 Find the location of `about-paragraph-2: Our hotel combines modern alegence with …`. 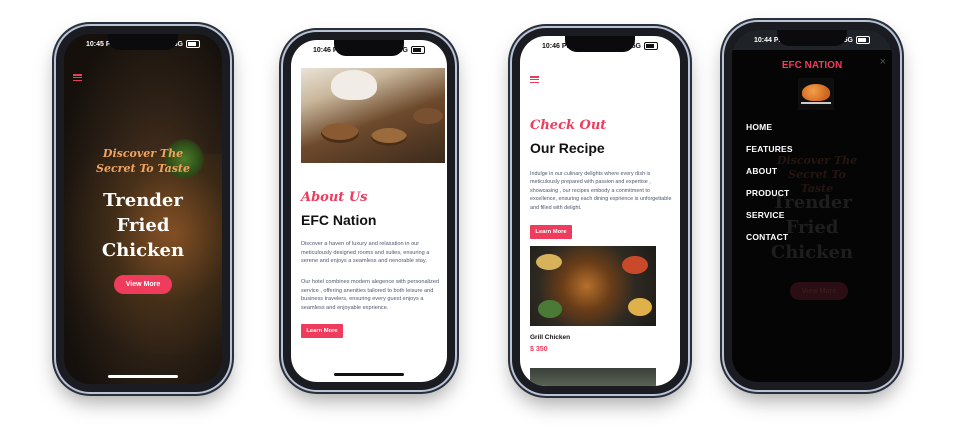

about-paragraph-2: Our hotel combines modern alegence with … is located at coordinates (370, 295).